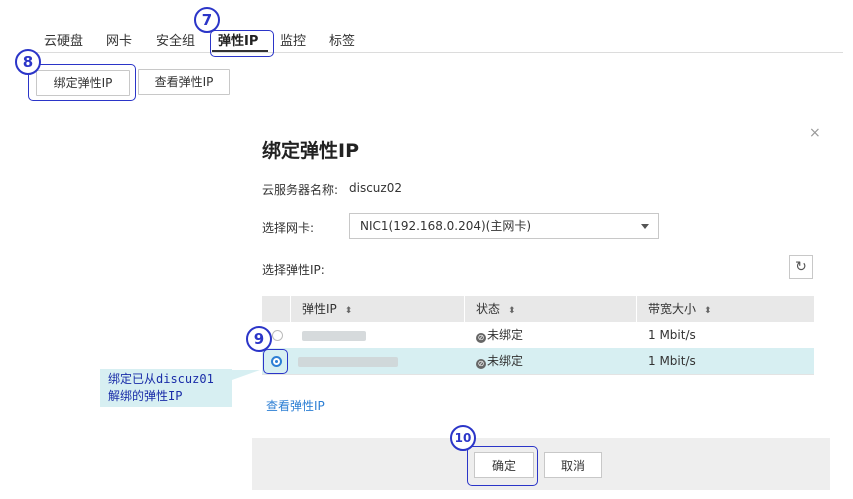 Image resolution: width=853 pixels, height=499 pixels. Describe the element at coordinates (277, 335) in the screenshot. I see `row-radio` at that location.